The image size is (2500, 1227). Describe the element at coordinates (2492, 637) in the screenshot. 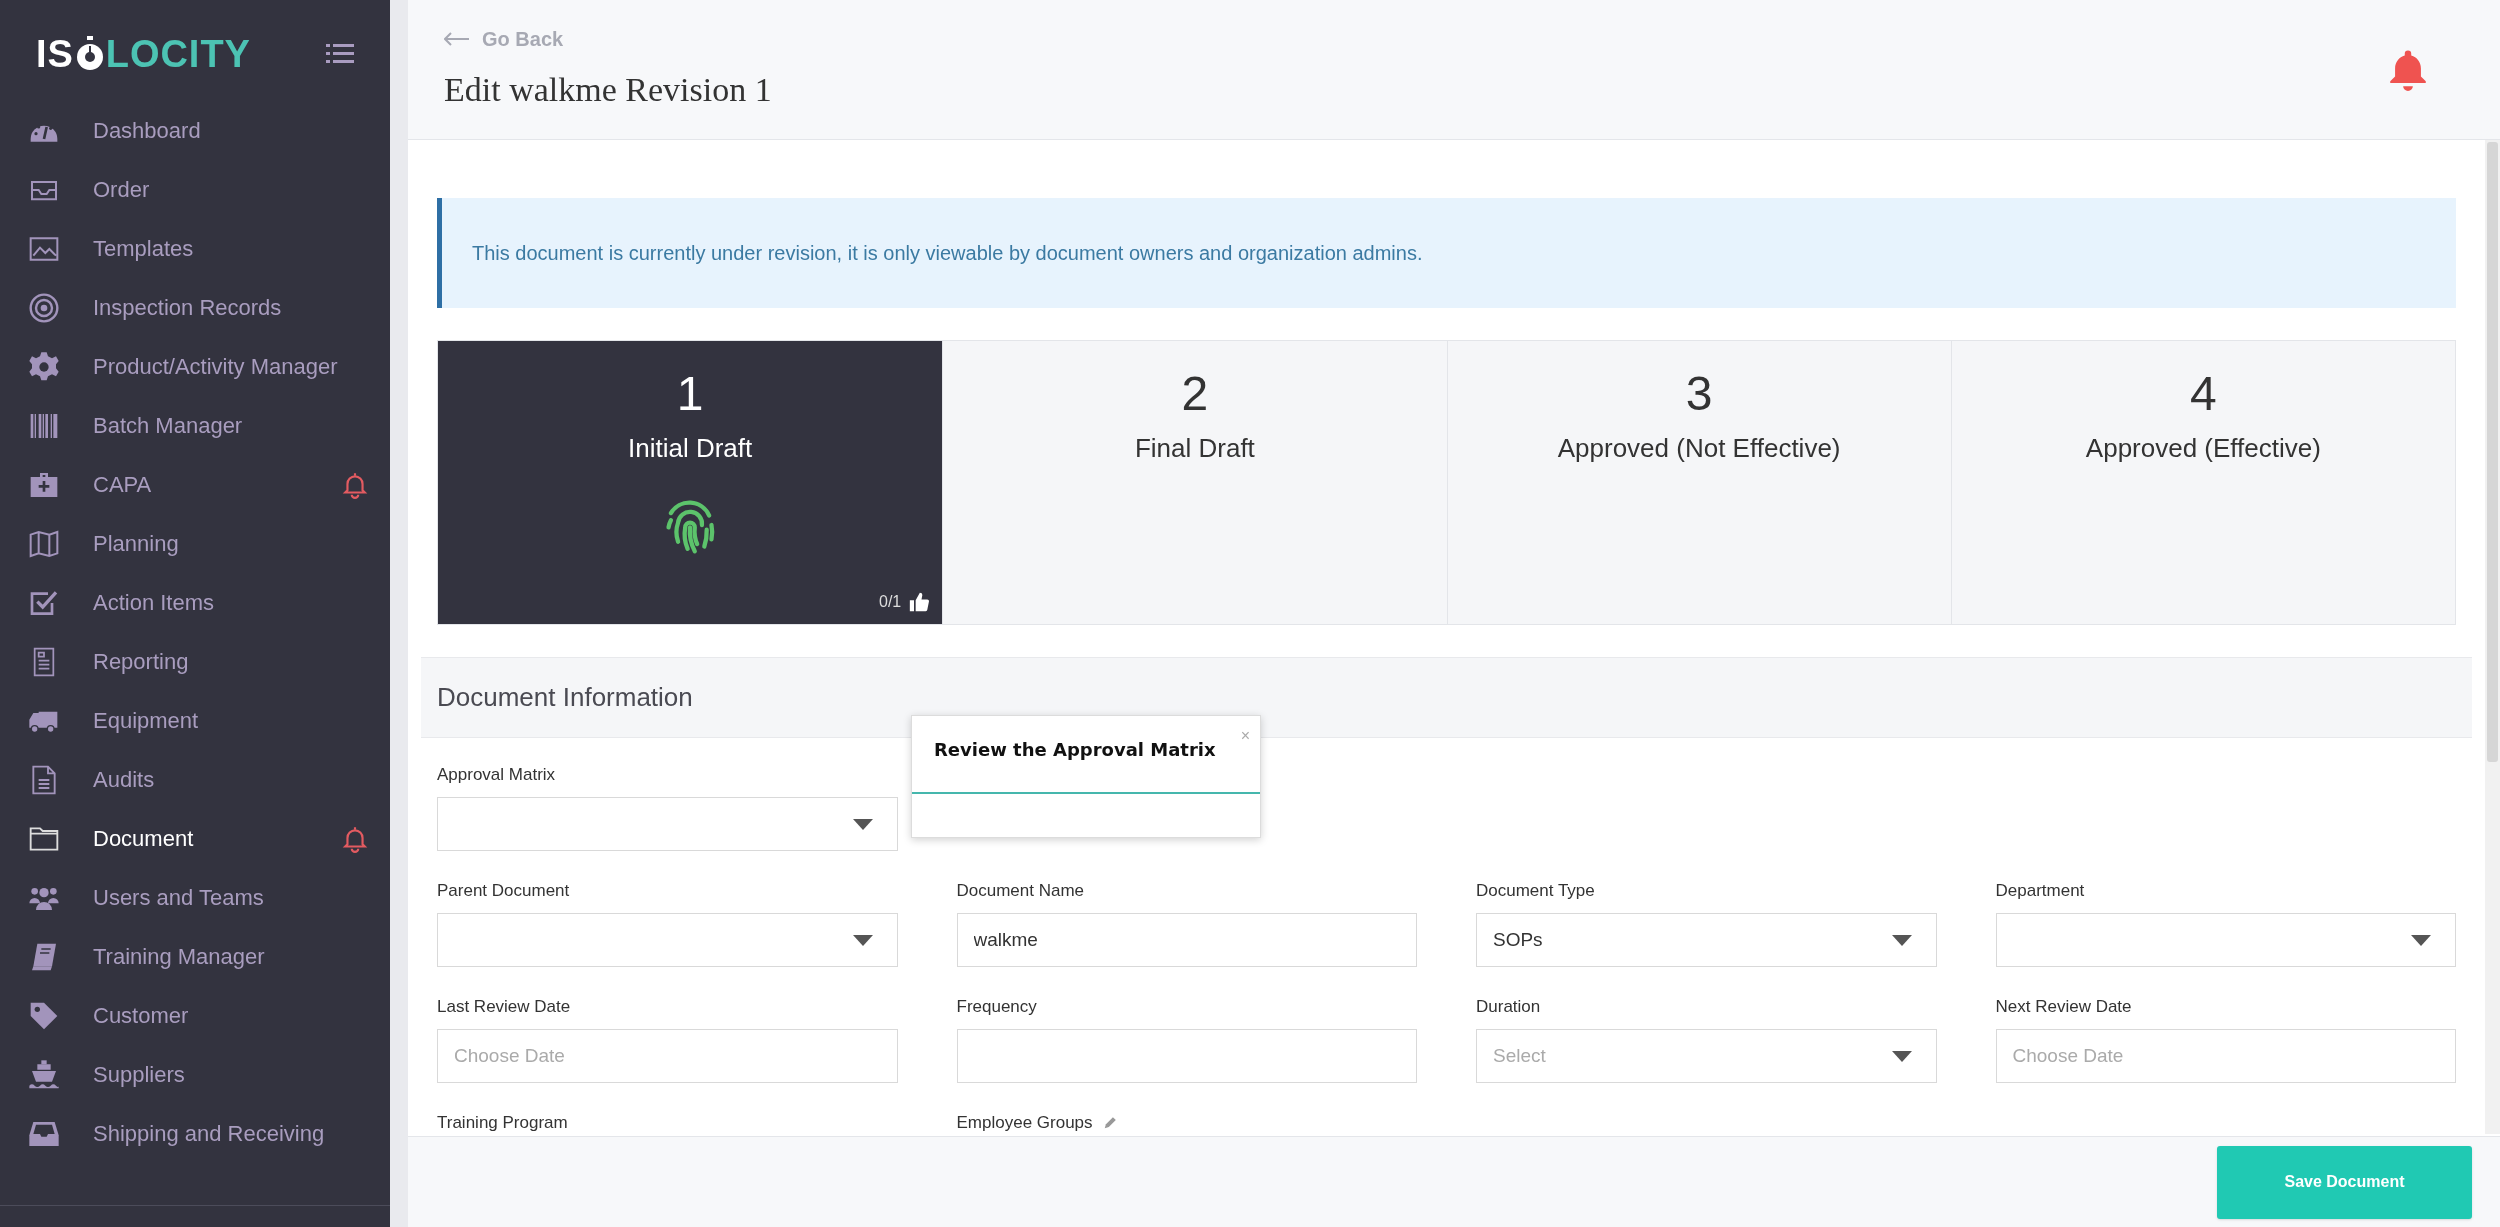

I see `scrollbar` at that location.